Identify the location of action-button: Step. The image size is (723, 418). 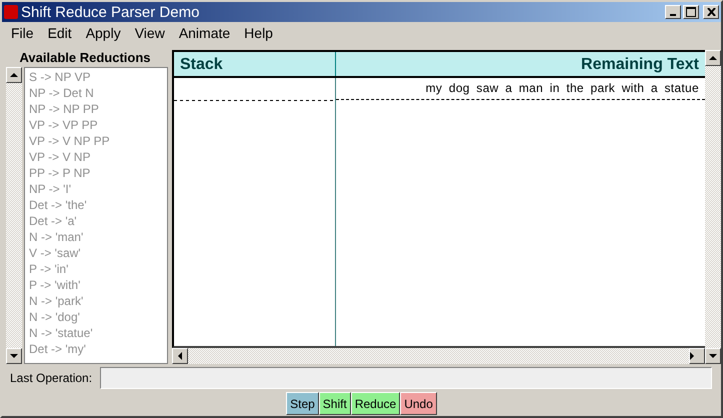
(302, 403).